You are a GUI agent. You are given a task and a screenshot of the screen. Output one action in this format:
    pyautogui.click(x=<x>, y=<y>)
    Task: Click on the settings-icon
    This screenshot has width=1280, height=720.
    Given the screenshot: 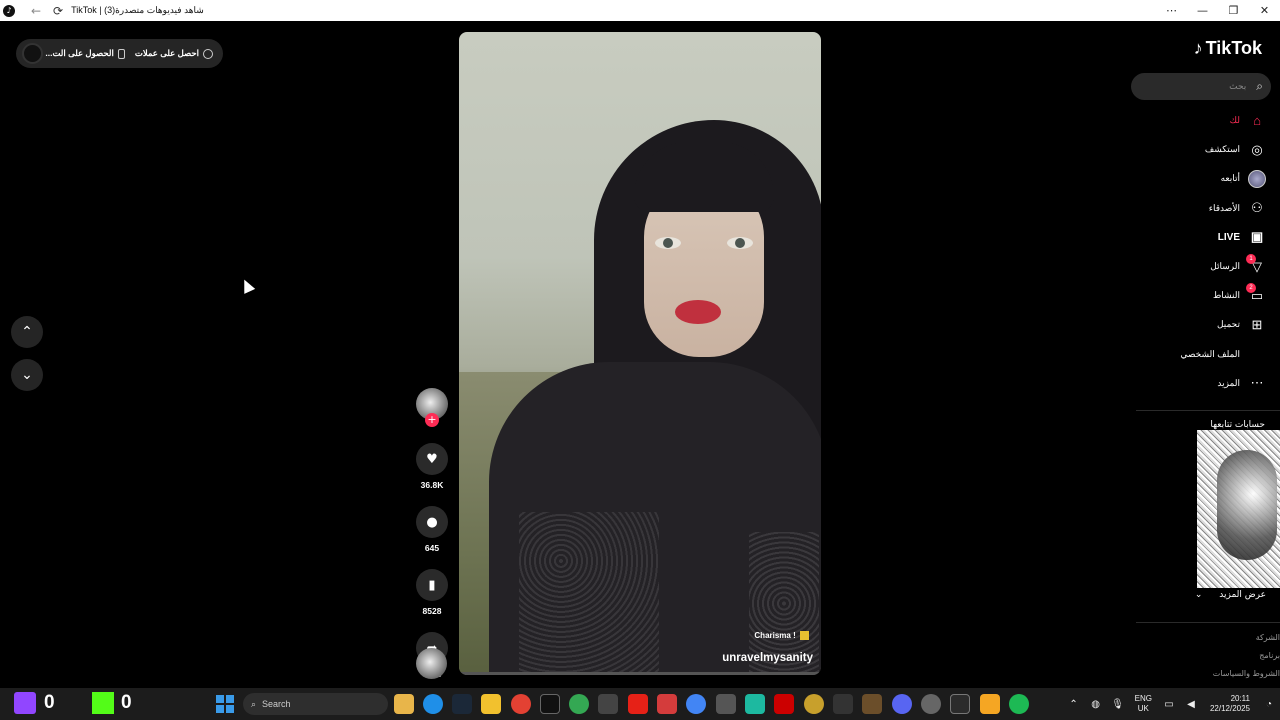 What is the action you would take?
    pyautogui.click(x=931, y=704)
    